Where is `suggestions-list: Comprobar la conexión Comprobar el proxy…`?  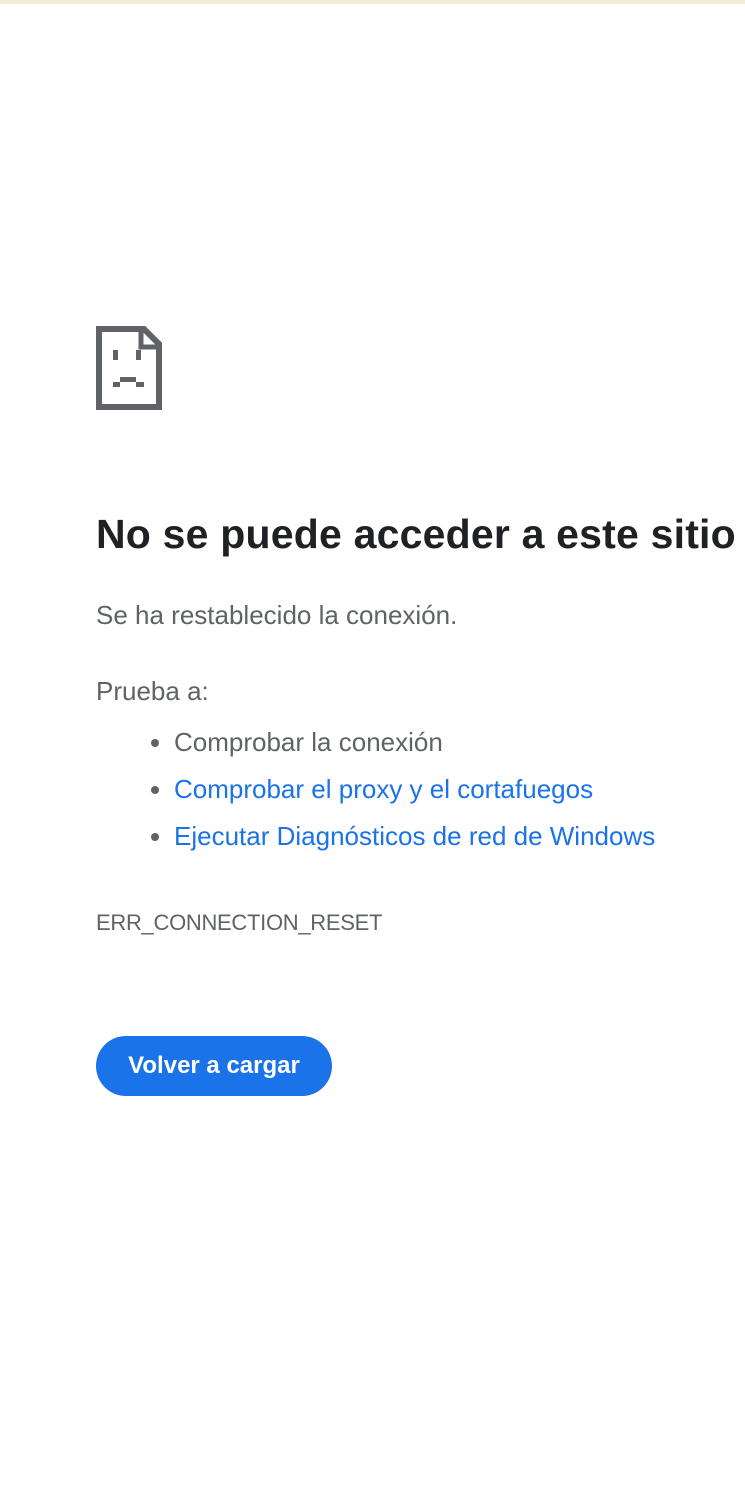
suggestions-list: Comprobar la conexión Comprobar el proxy… is located at coordinates (420, 789).